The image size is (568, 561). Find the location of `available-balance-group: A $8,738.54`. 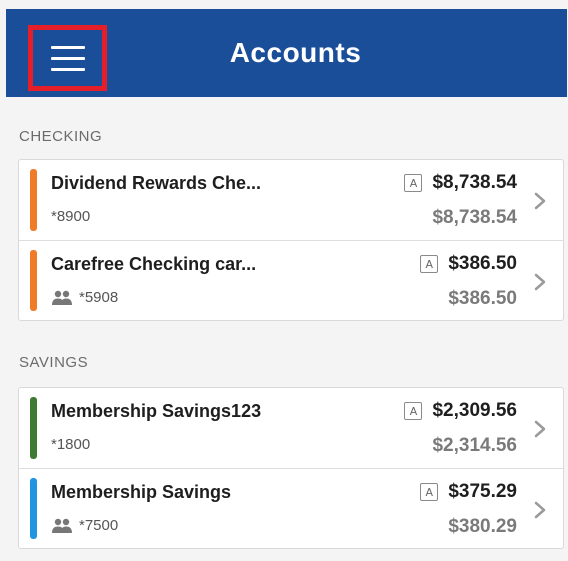

available-balance-group: A $8,738.54 is located at coordinates (460, 183).